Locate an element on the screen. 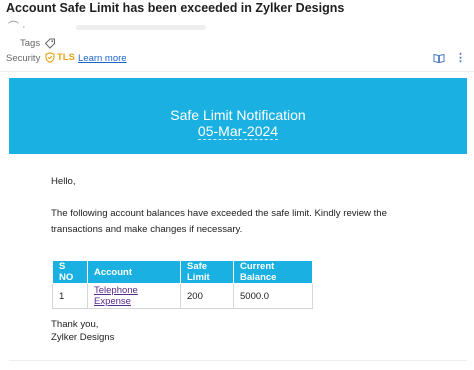 Image resolution: width=474 pixels, height=370 pixels. cell-current-balance: 5000.0 is located at coordinates (273, 296).